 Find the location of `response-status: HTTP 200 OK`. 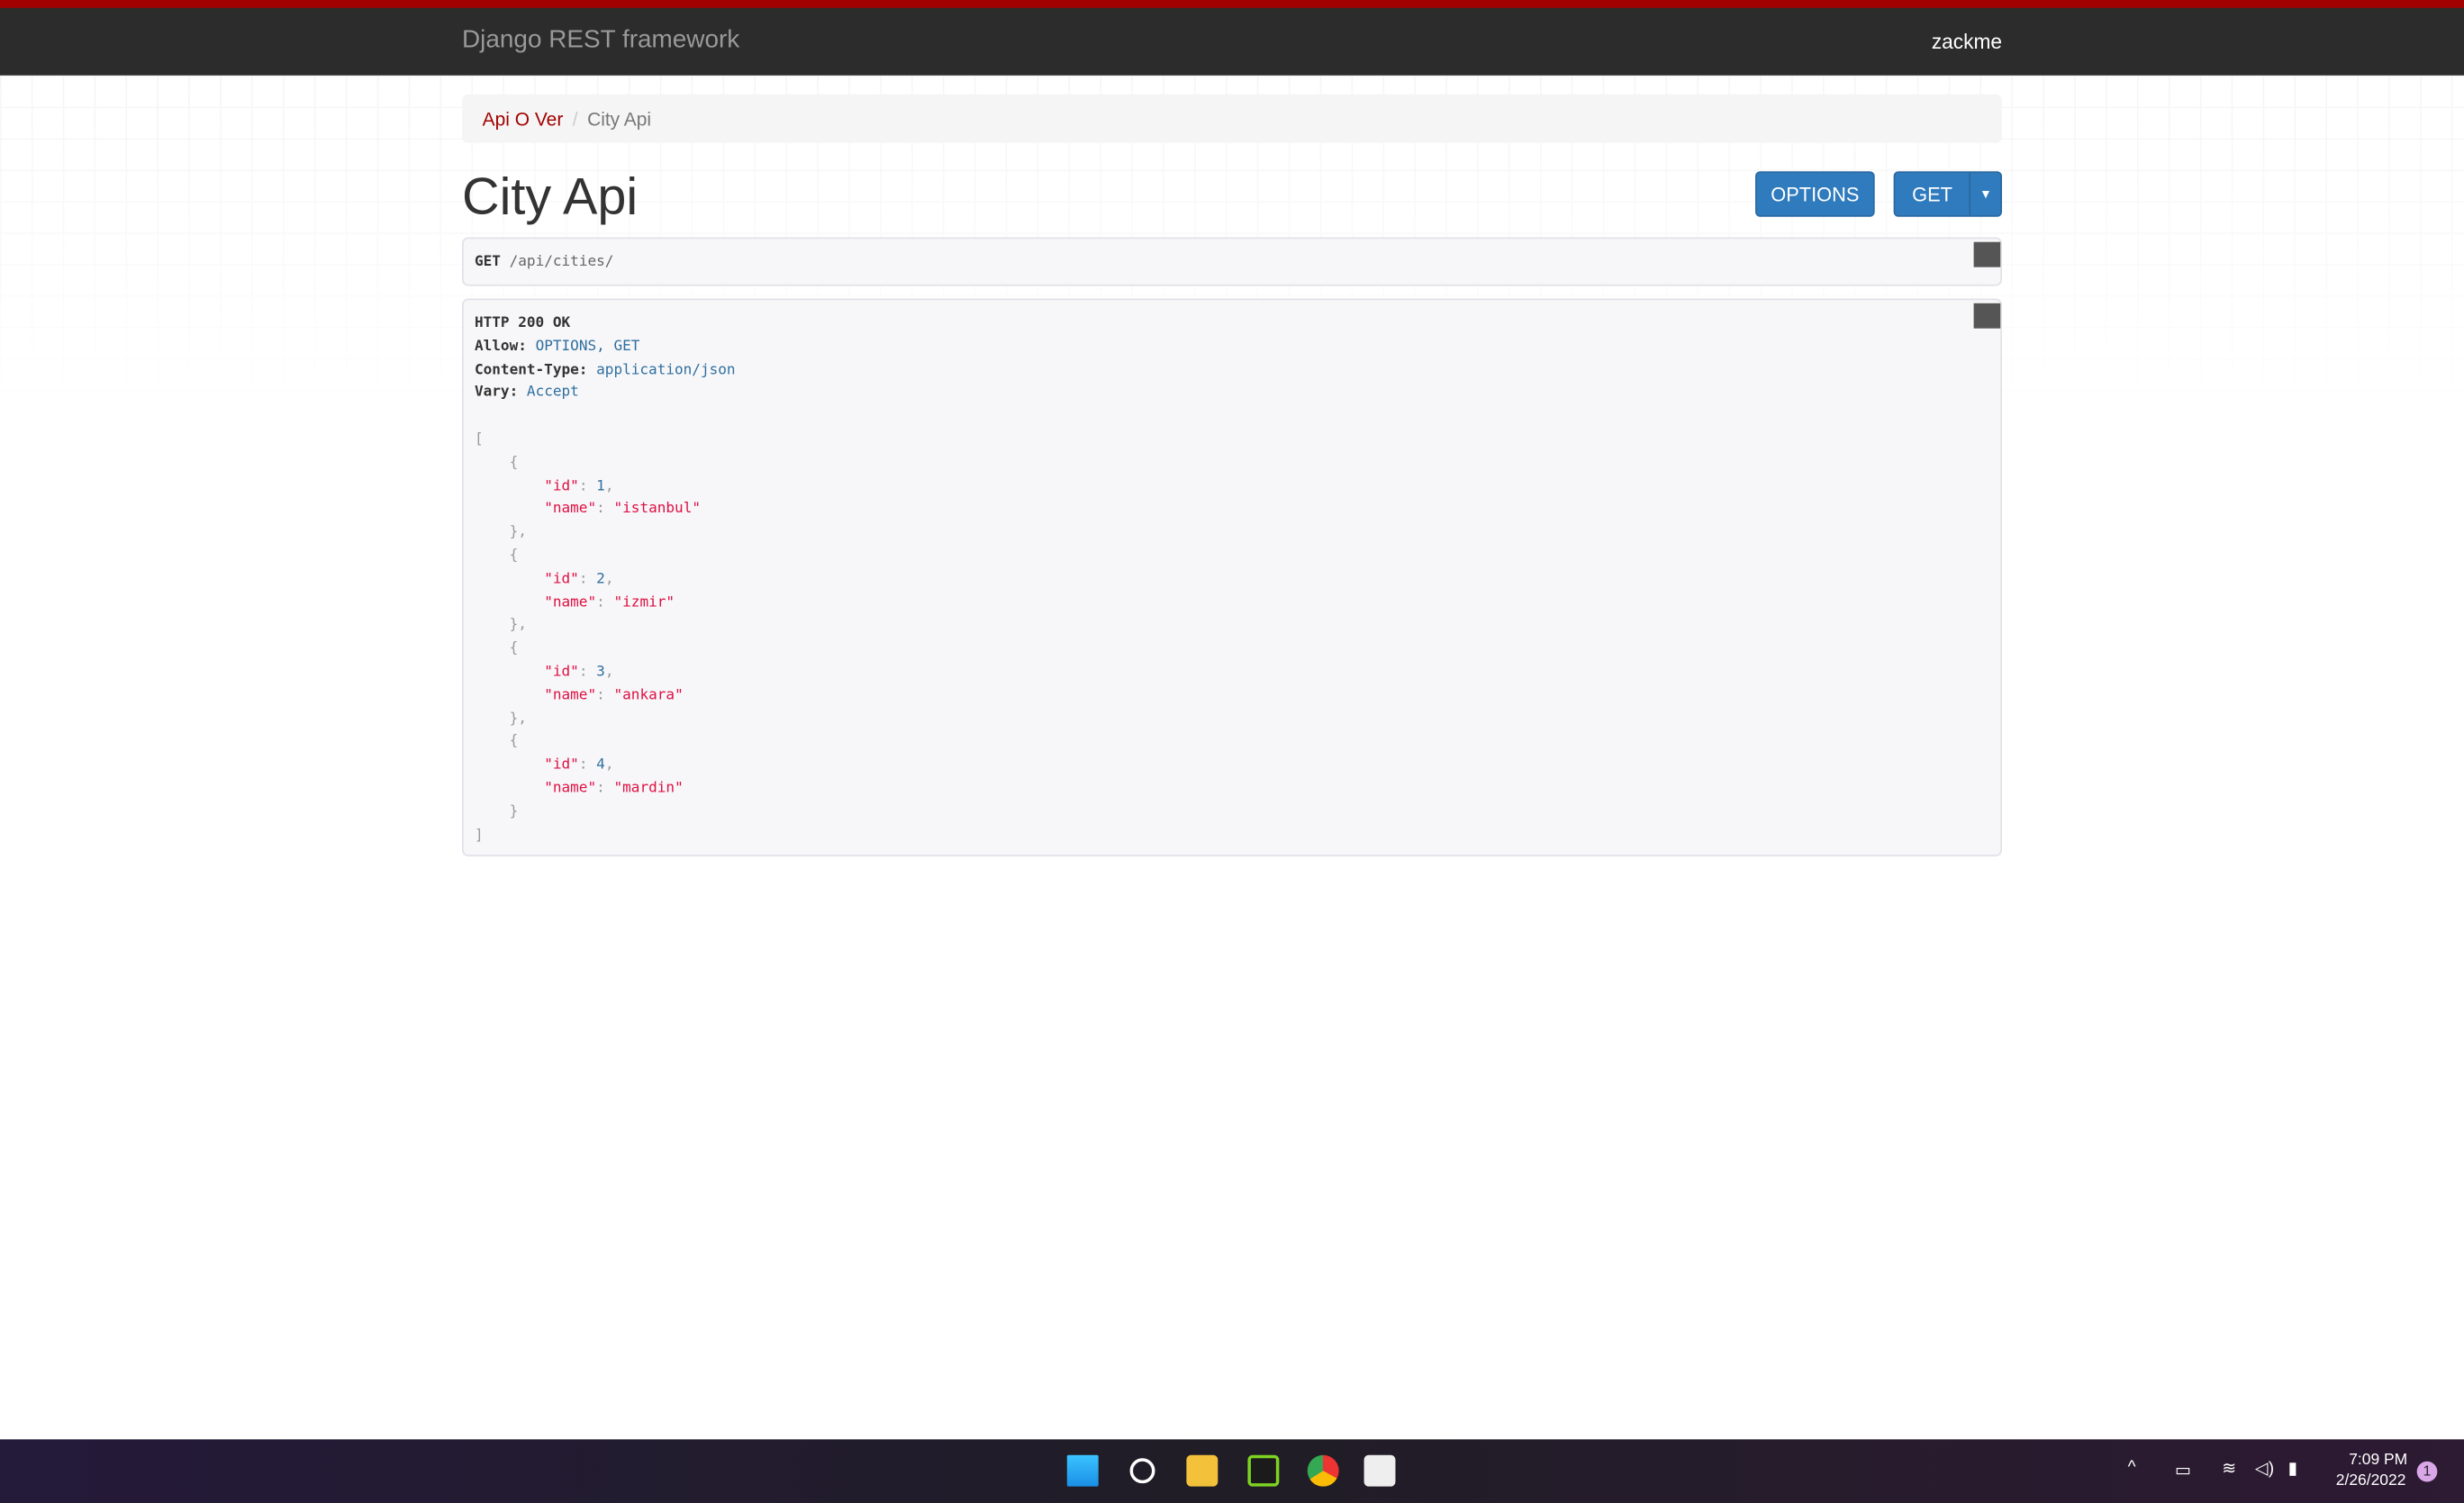

response-status: HTTP 200 OK is located at coordinates (522, 322).